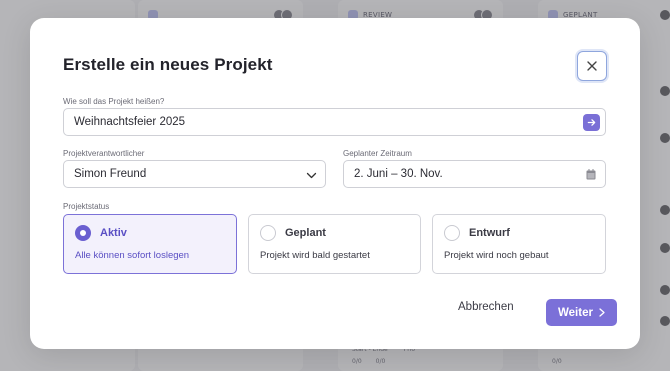 The height and width of the screenshot is (371, 670). I want to click on status-option-title: Geplant, so click(305, 233).